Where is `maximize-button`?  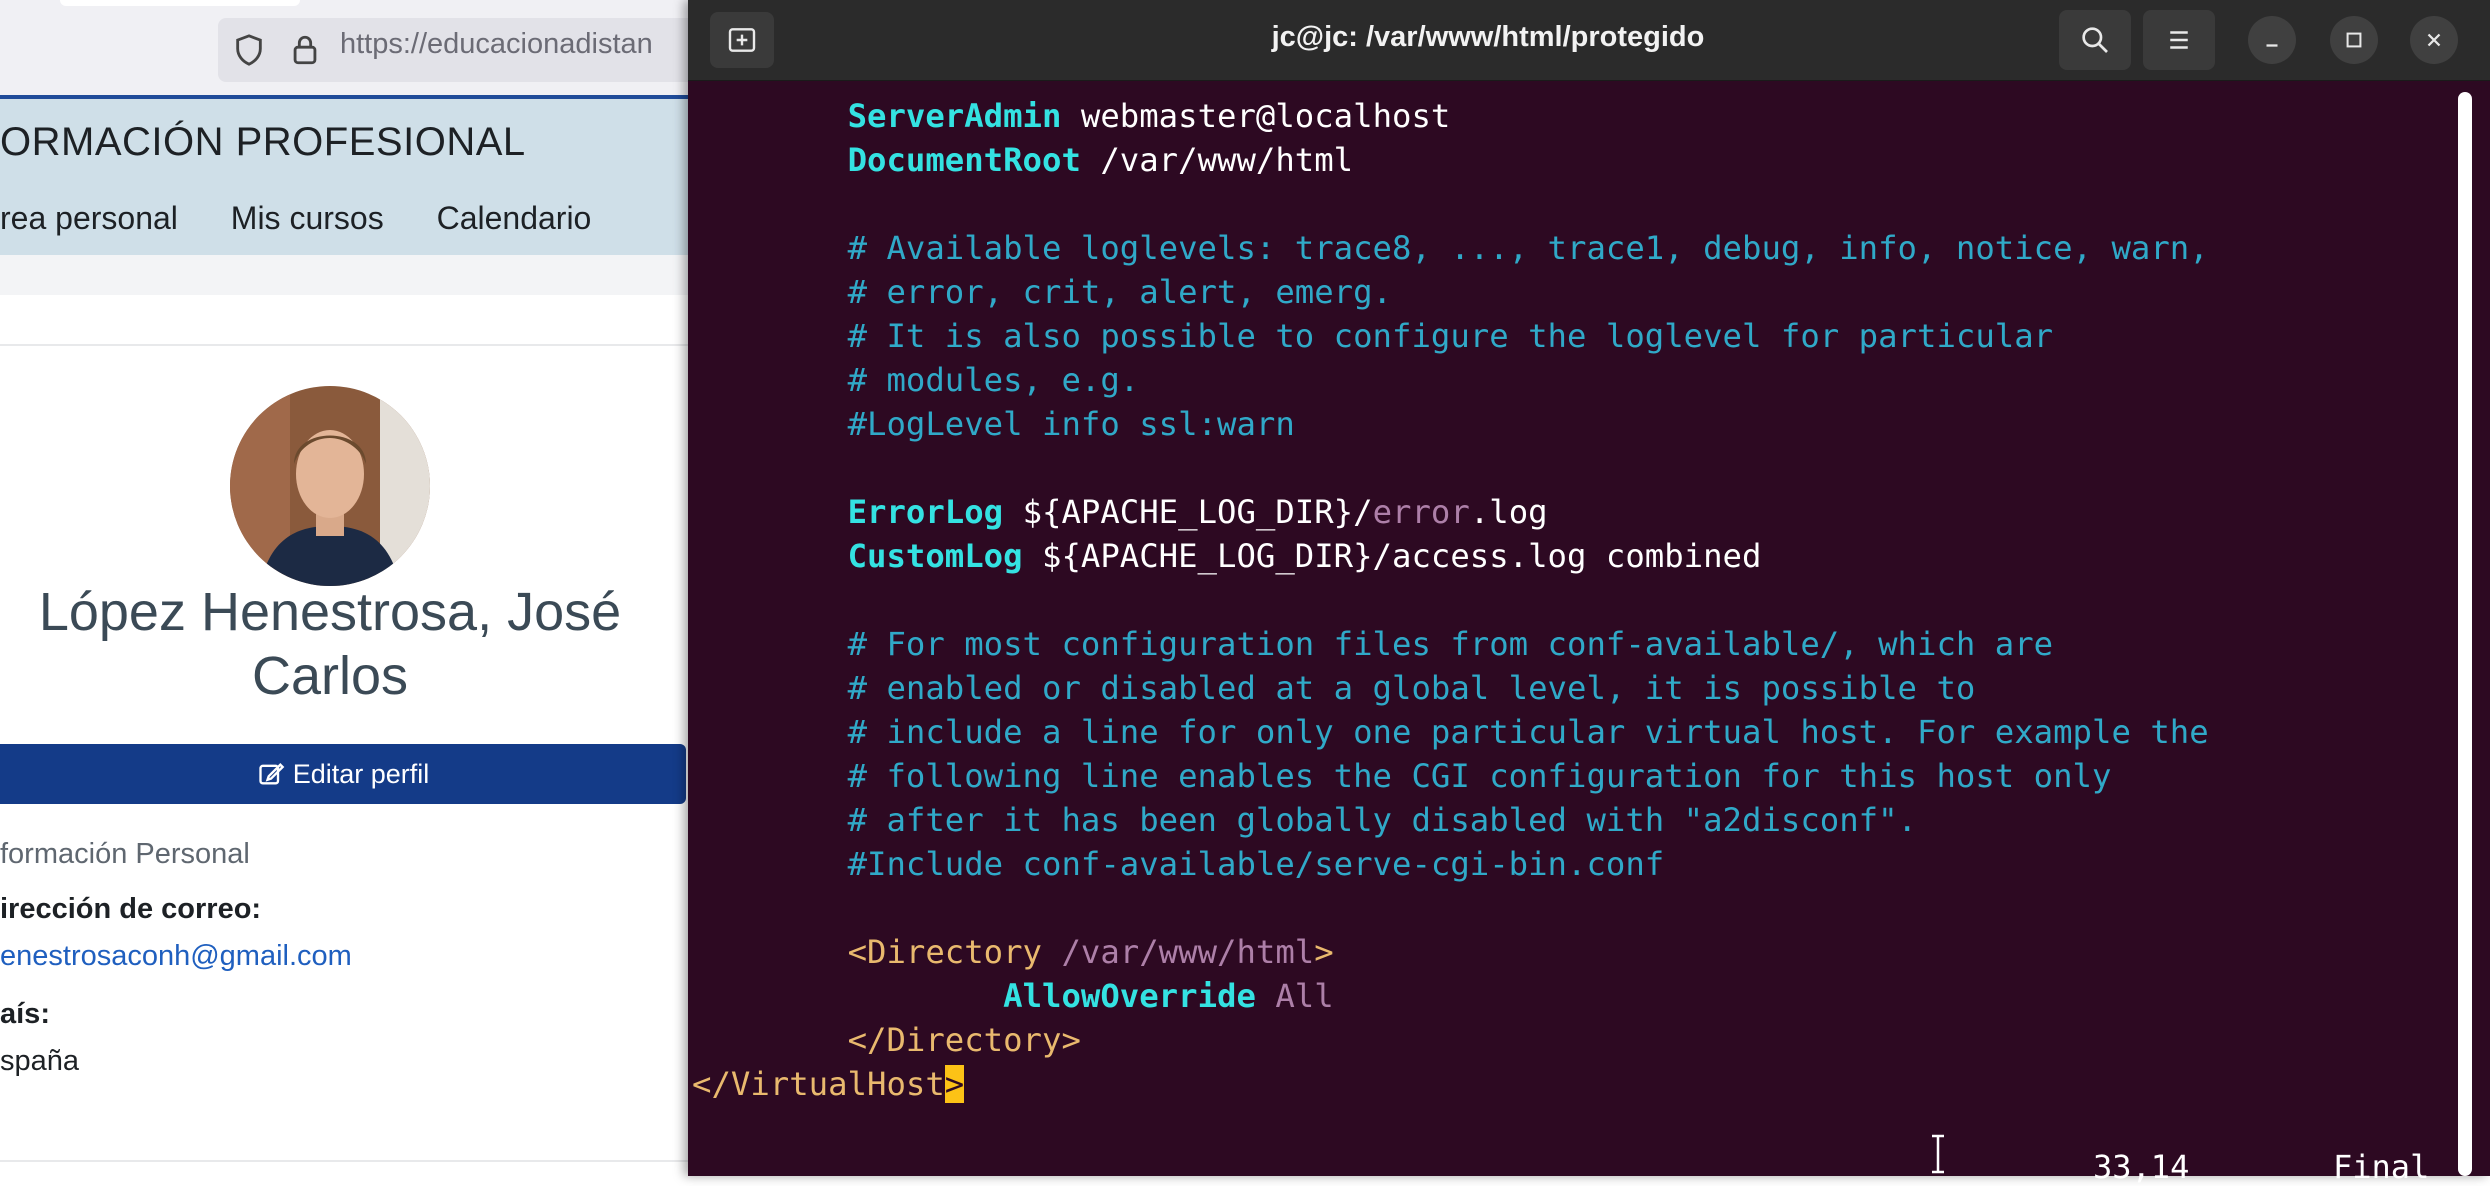 maximize-button is located at coordinates (2354, 40).